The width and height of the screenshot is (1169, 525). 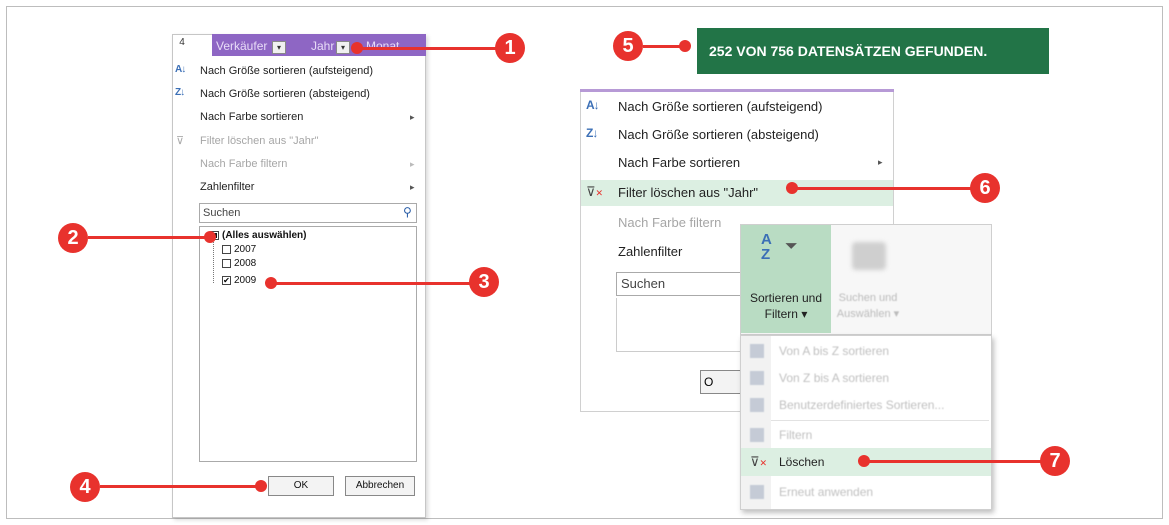 What do you see at coordinates (880, 420) in the screenshot?
I see `dropdown-separator` at bounding box center [880, 420].